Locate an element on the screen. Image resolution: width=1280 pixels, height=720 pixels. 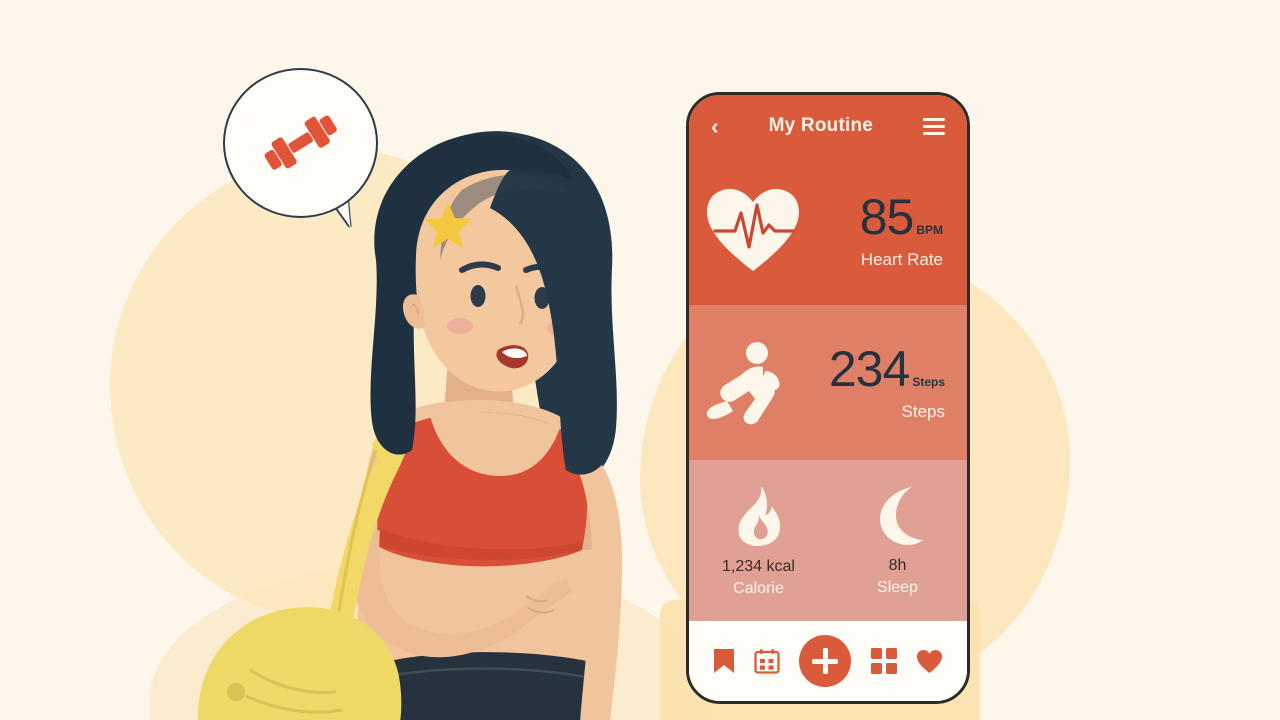
steps-label: Steps is located at coordinates (923, 411).